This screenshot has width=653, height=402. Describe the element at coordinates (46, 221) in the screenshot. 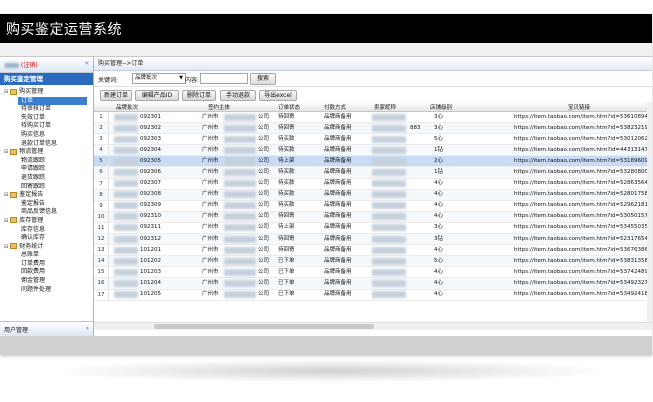

I see `tree-folder: ⊟ 库存管理` at that location.